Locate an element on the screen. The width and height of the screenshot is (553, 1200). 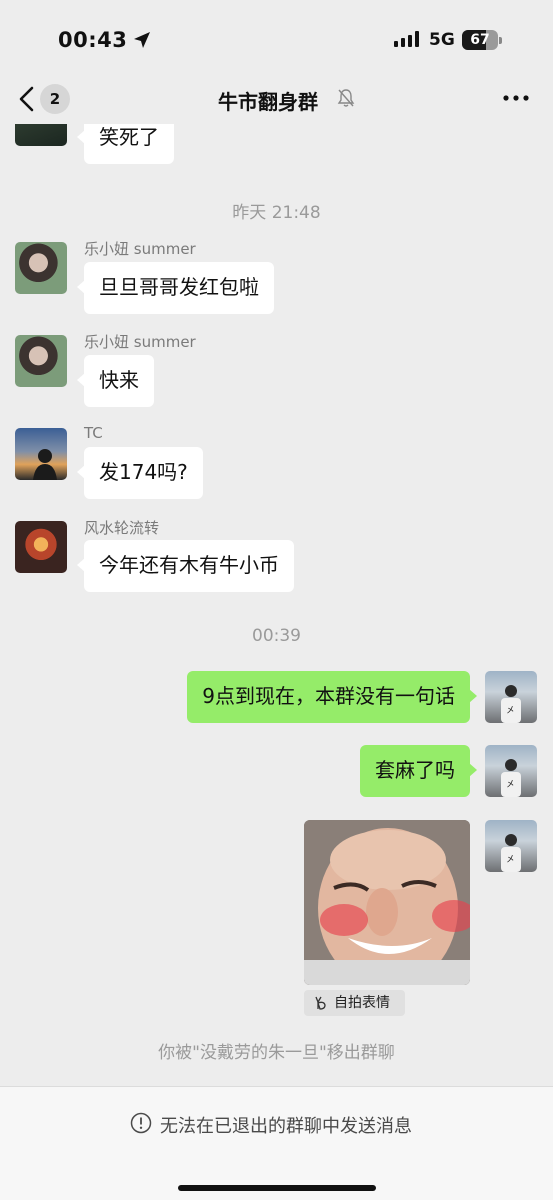
chat-header: 2 牛市翻身群 is located at coordinates (276, 99).